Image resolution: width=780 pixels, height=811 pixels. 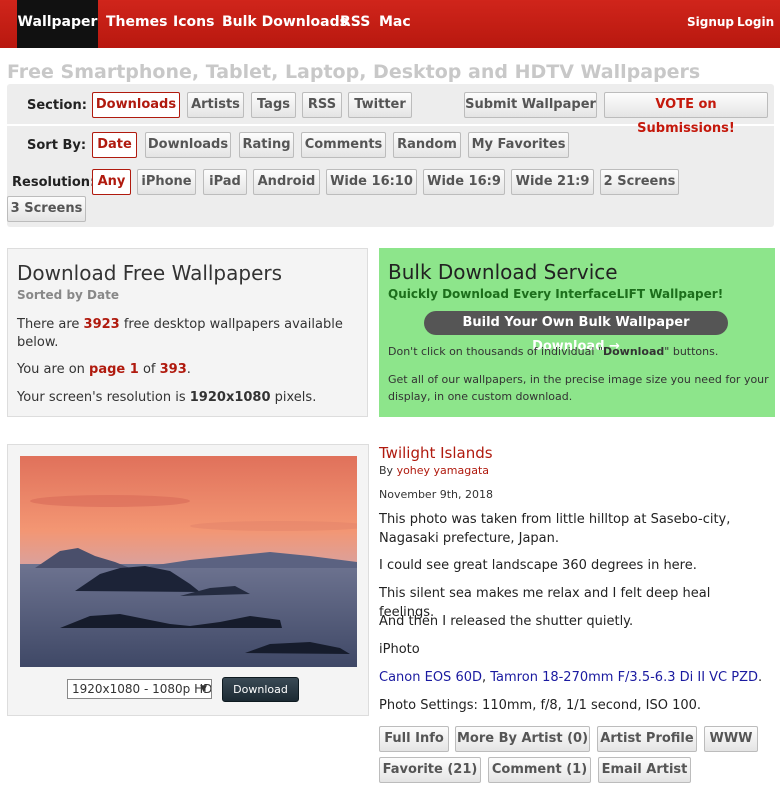 What do you see at coordinates (639, 182) in the screenshot?
I see `res-2-screens-button: 2 Screens` at bounding box center [639, 182].